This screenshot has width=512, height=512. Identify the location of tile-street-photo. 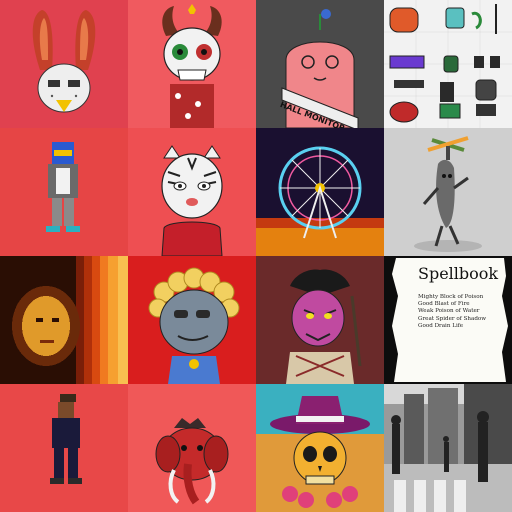
(448, 448).